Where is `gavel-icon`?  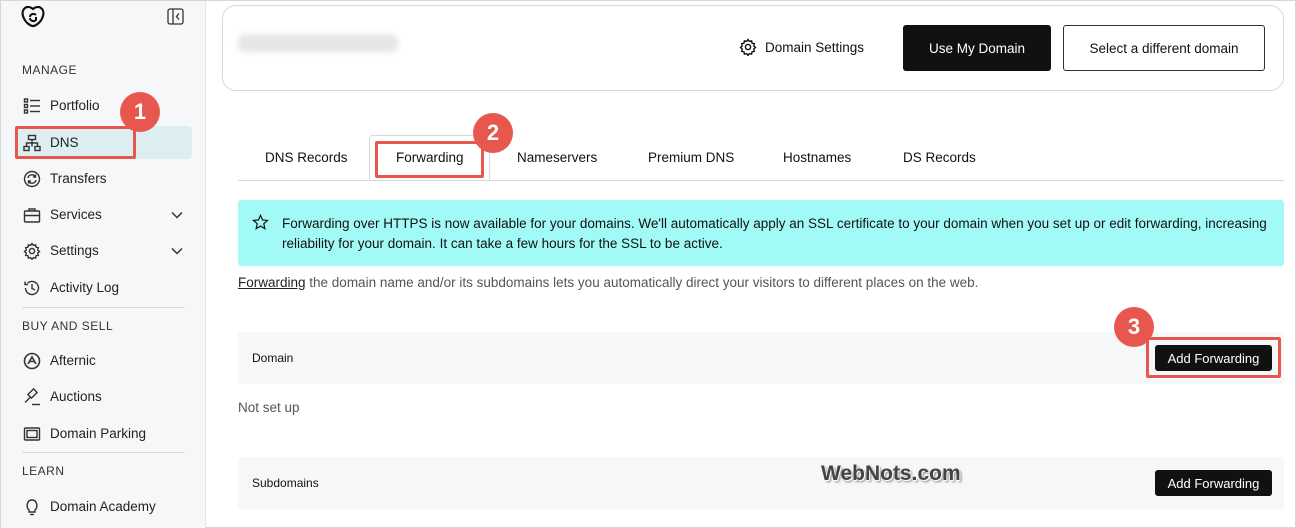
gavel-icon is located at coordinates (32, 396).